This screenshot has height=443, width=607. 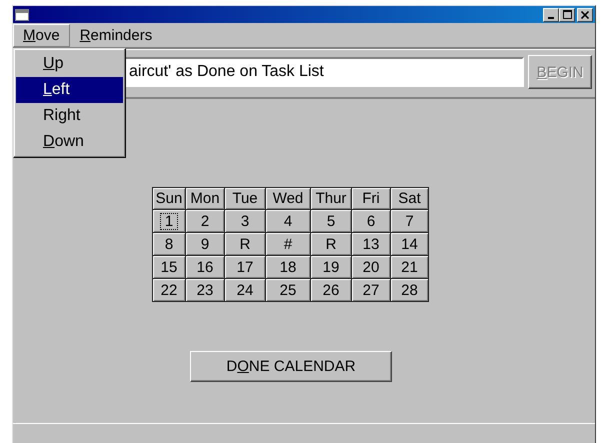 I want to click on maximize-icon, so click(x=567, y=14).